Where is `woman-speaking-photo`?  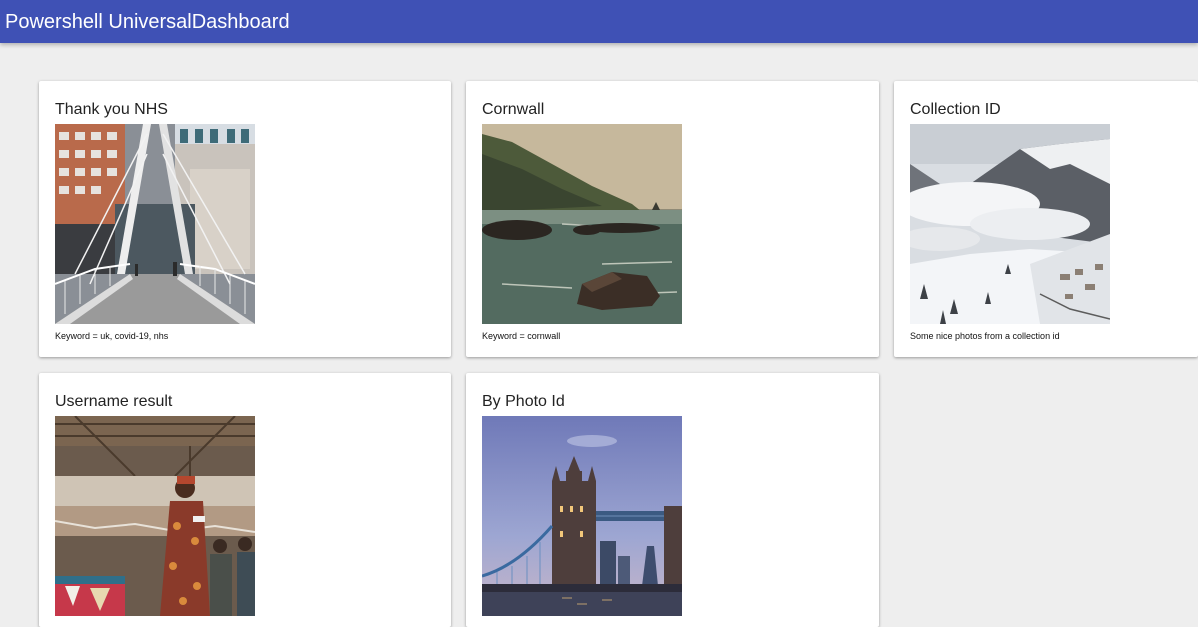
woman-speaking-photo is located at coordinates (155, 516).